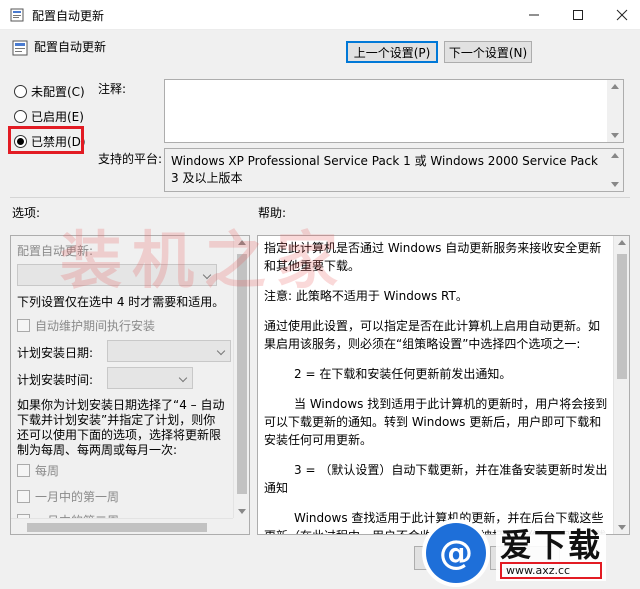 The width and height of the screenshot is (640, 589). Describe the element at coordinates (403, 374) in the screenshot. I see `help-paragraph: 2 = 在下载和安装任何更新前发出通知。` at that location.